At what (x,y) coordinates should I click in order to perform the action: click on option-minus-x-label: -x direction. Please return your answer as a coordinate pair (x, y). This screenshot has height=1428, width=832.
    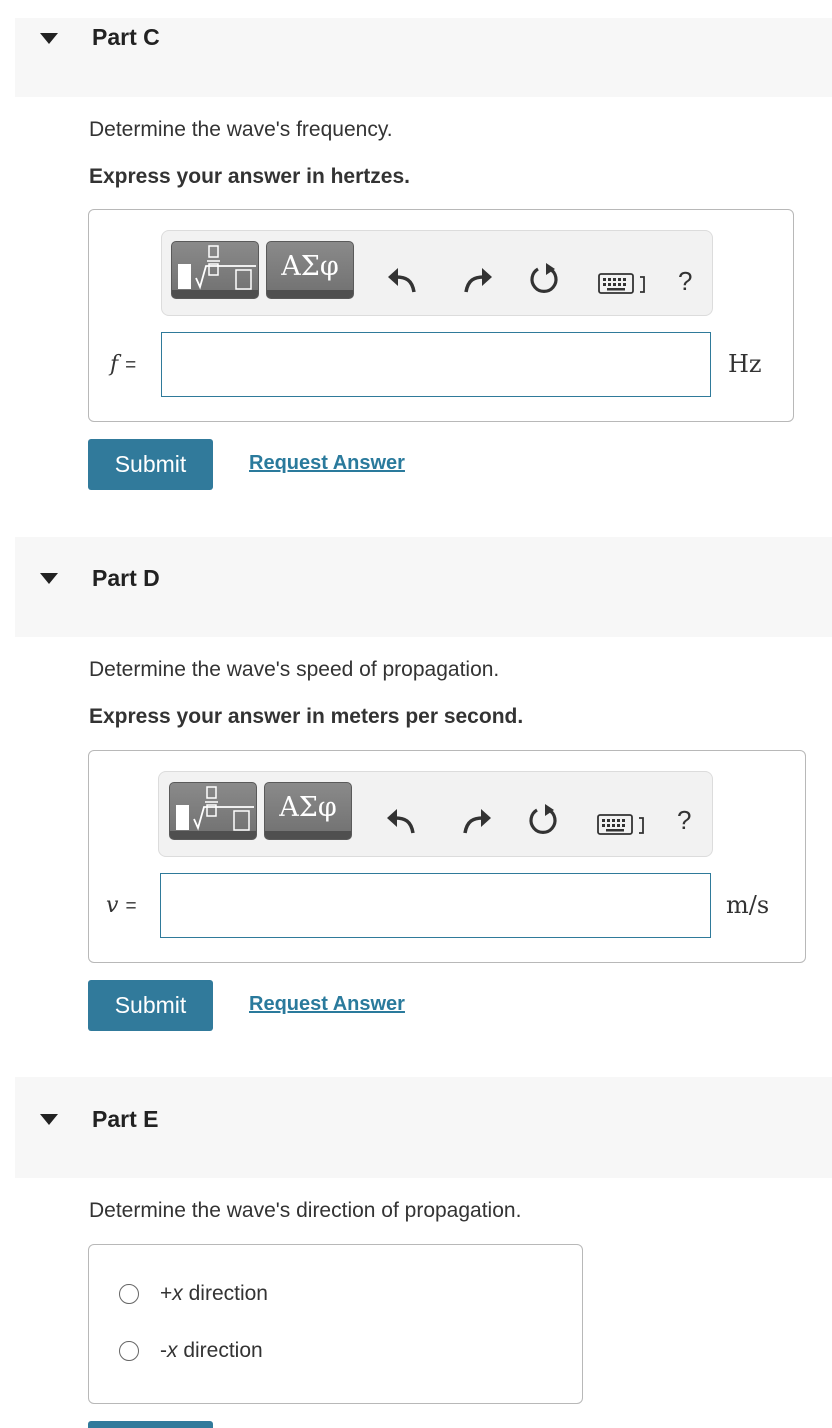
    Looking at the image, I should click on (211, 1351).